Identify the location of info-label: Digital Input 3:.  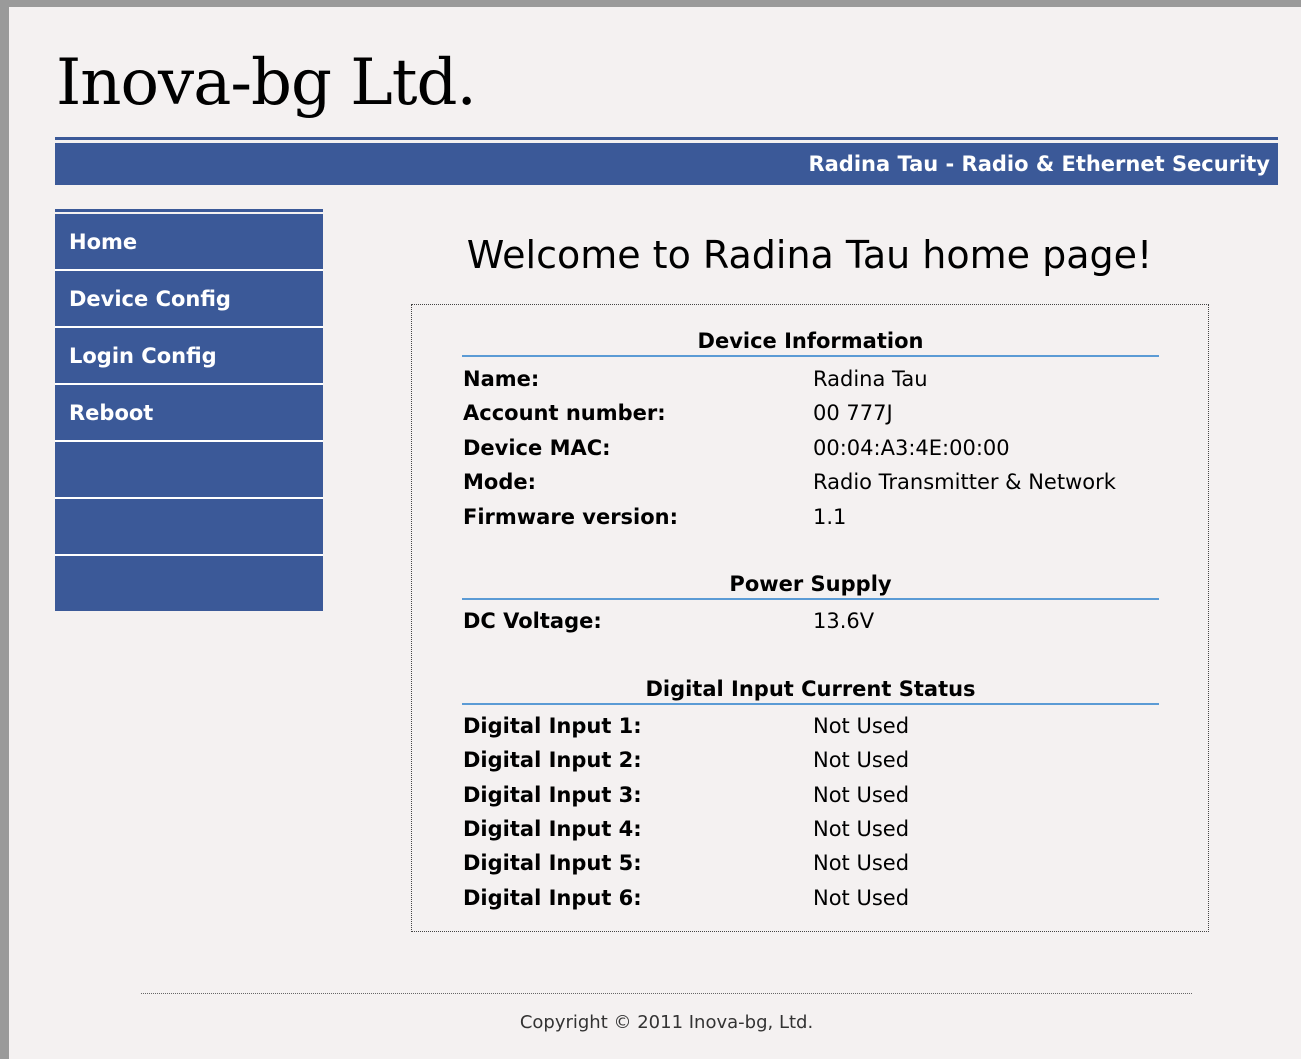
(552, 795).